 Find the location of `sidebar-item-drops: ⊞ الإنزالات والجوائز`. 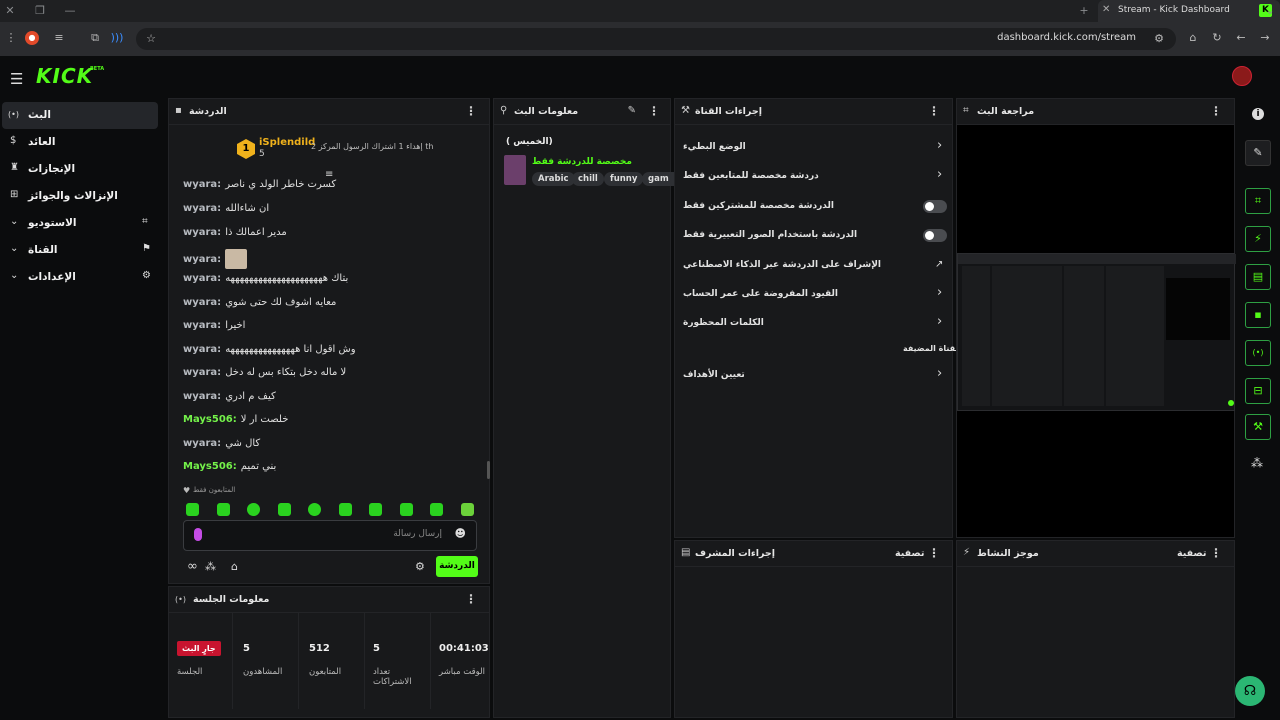

sidebar-item-drops: ⊞ الإنزالات والجوائز is located at coordinates (80, 196).